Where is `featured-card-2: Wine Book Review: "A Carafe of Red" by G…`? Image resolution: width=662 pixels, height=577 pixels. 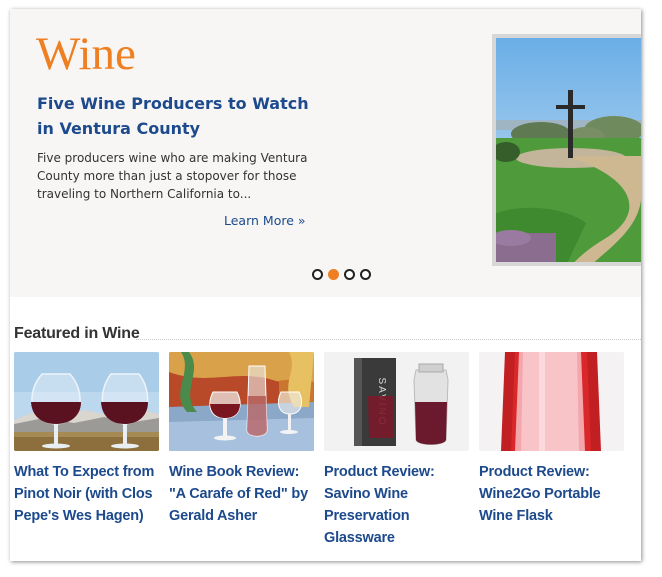 featured-card-2: Wine Book Review: "A Carafe of Red" by G… is located at coordinates (241, 439).